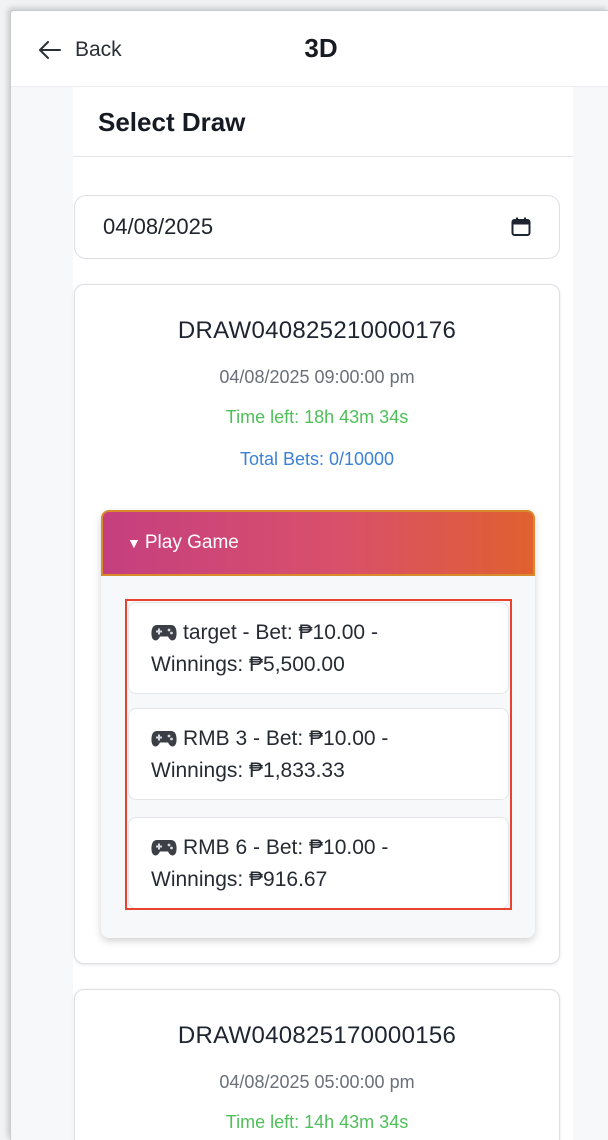 The image size is (608, 1140). What do you see at coordinates (191, 542) in the screenshot?
I see `play-game-label: Play Game` at bounding box center [191, 542].